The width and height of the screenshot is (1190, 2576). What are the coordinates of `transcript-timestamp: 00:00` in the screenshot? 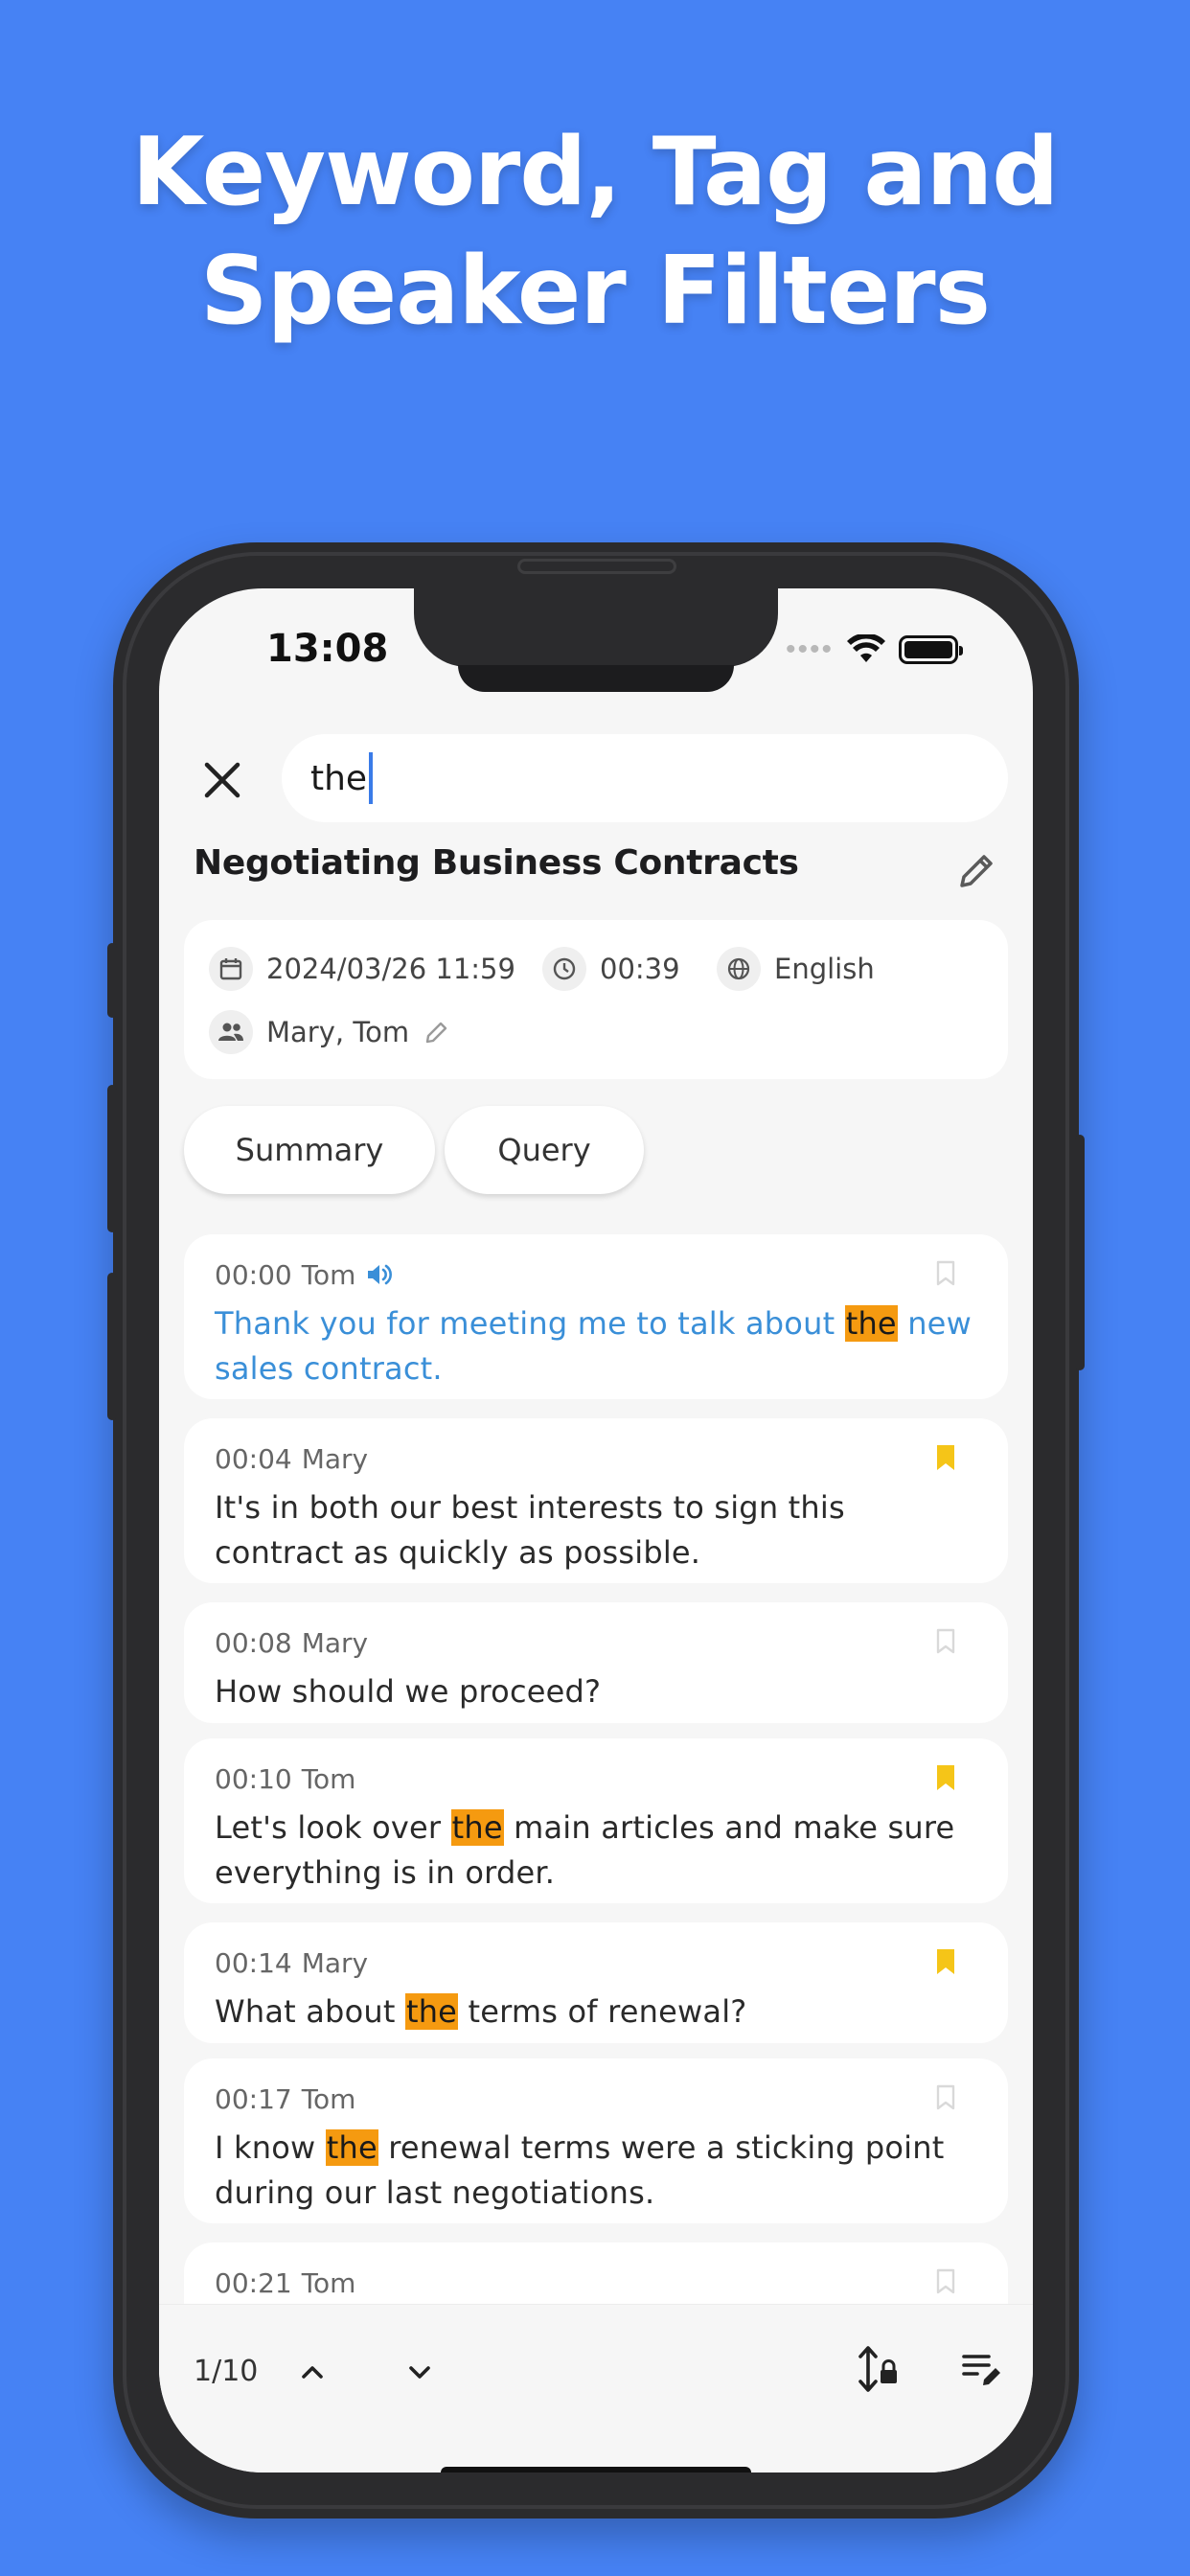 It's located at (254, 1275).